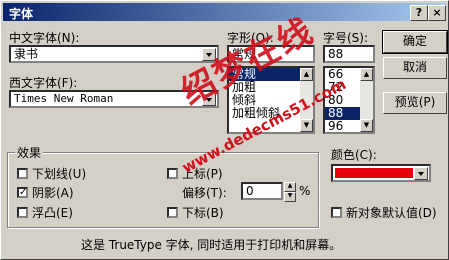  I want to click on underline-label: 下划线(U), so click(59, 174).